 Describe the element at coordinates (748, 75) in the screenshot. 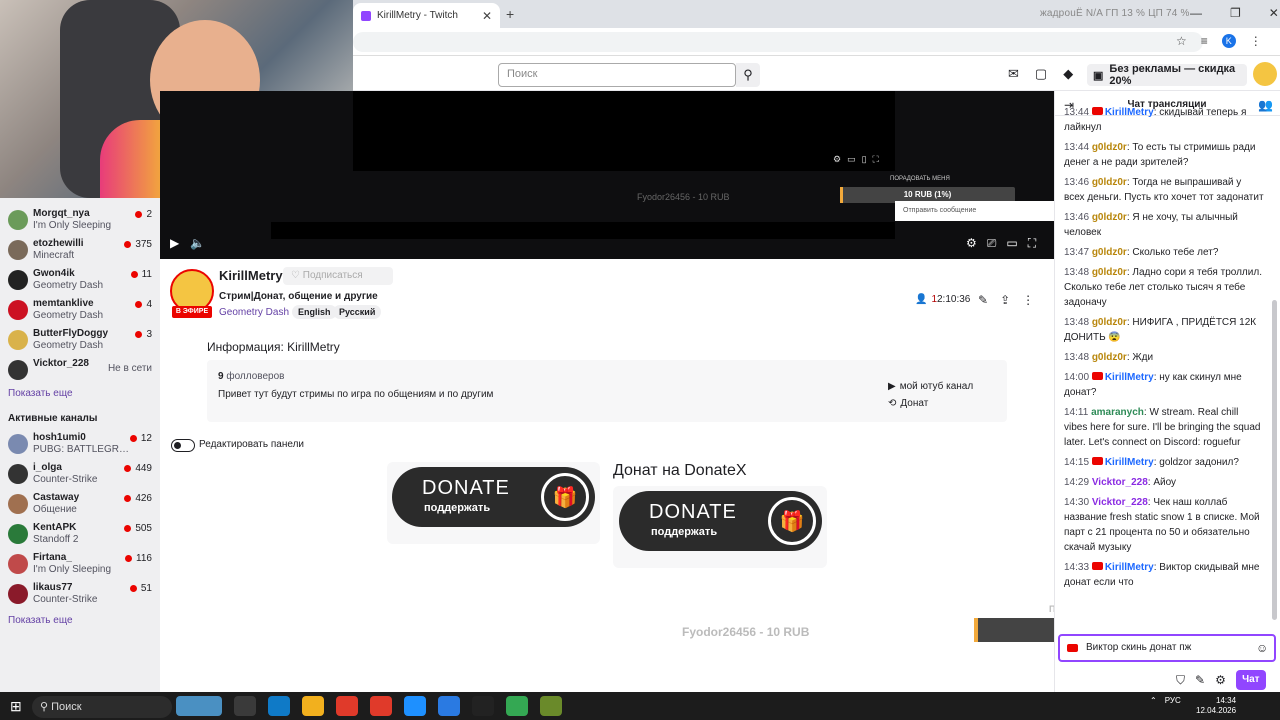

I see `search-button: ⚲` at that location.